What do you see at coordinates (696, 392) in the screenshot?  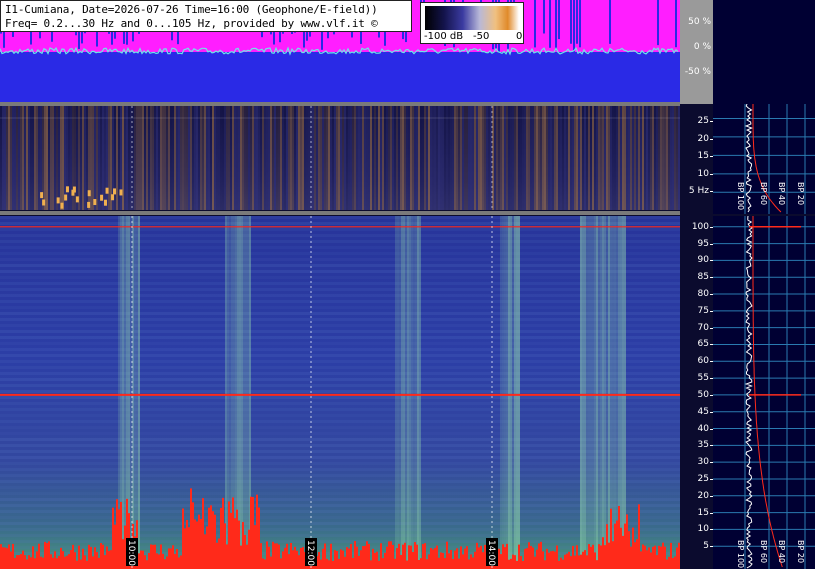 I see `high-band-frequency-axis: 100 95 90 85 80 75 70 65 60 55 50 45 40 35 30 25 20 15 10 5` at bounding box center [696, 392].